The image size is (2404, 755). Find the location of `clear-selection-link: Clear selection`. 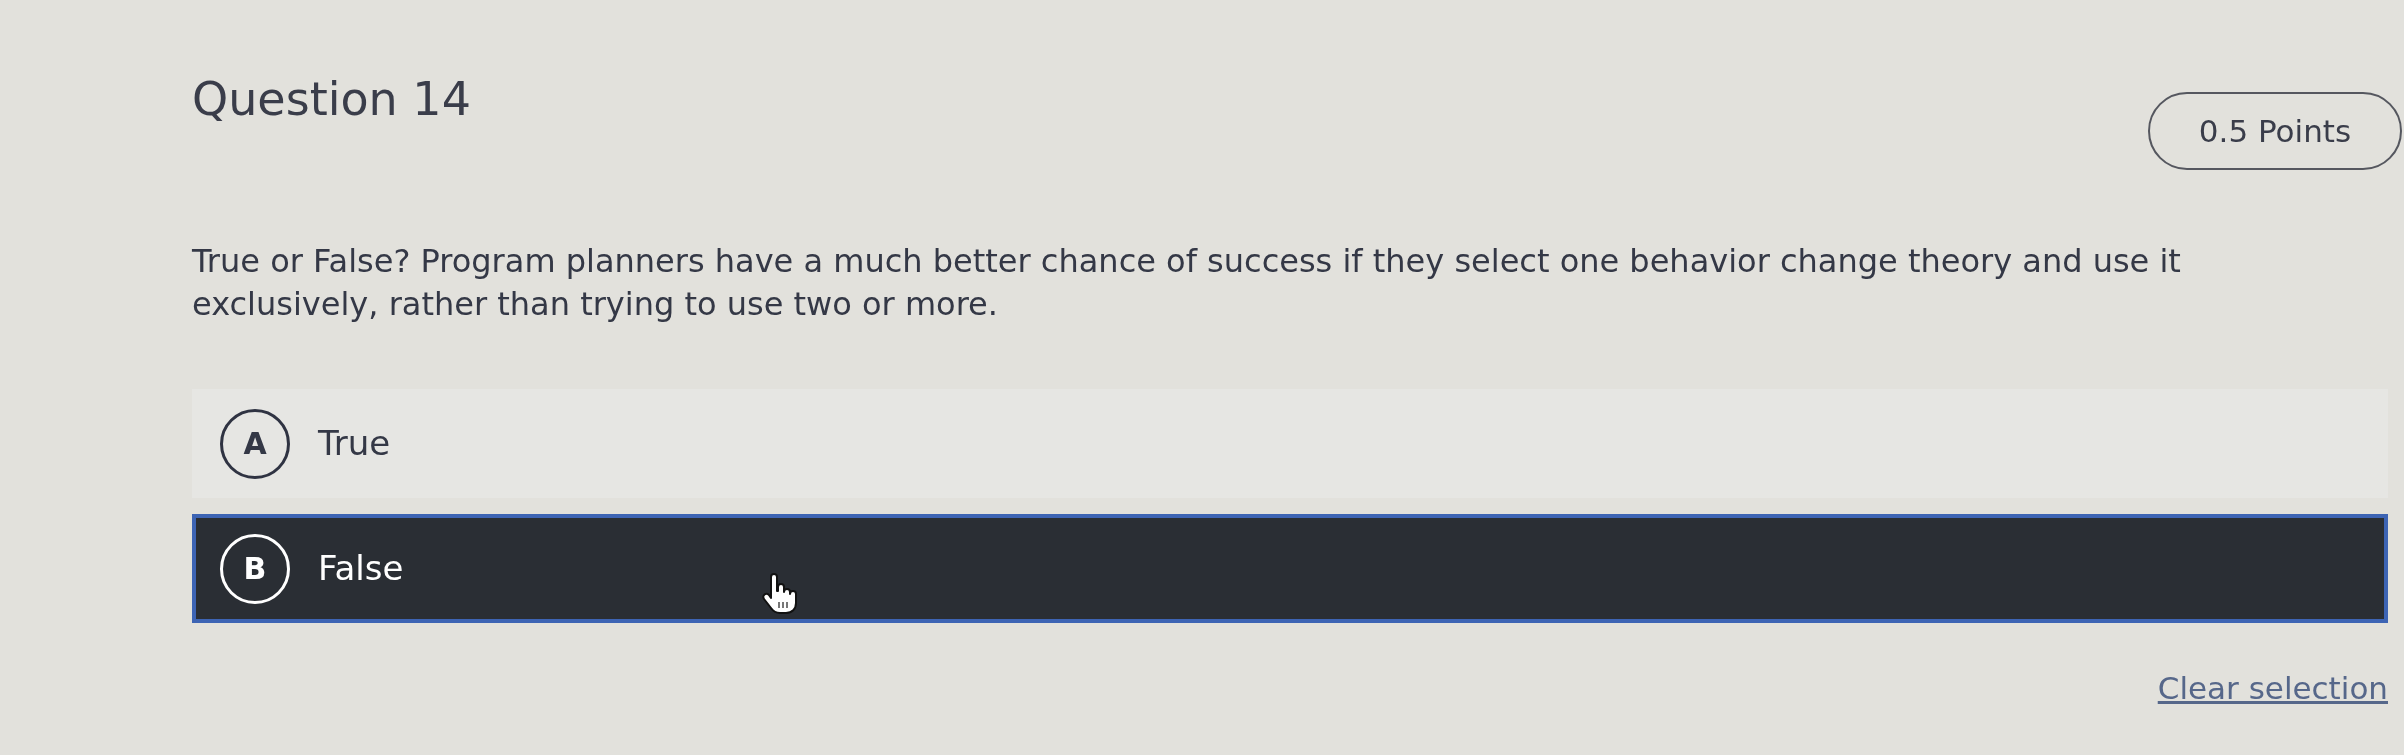

clear-selection-link: Clear selection is located at coordinates (2272, 688).